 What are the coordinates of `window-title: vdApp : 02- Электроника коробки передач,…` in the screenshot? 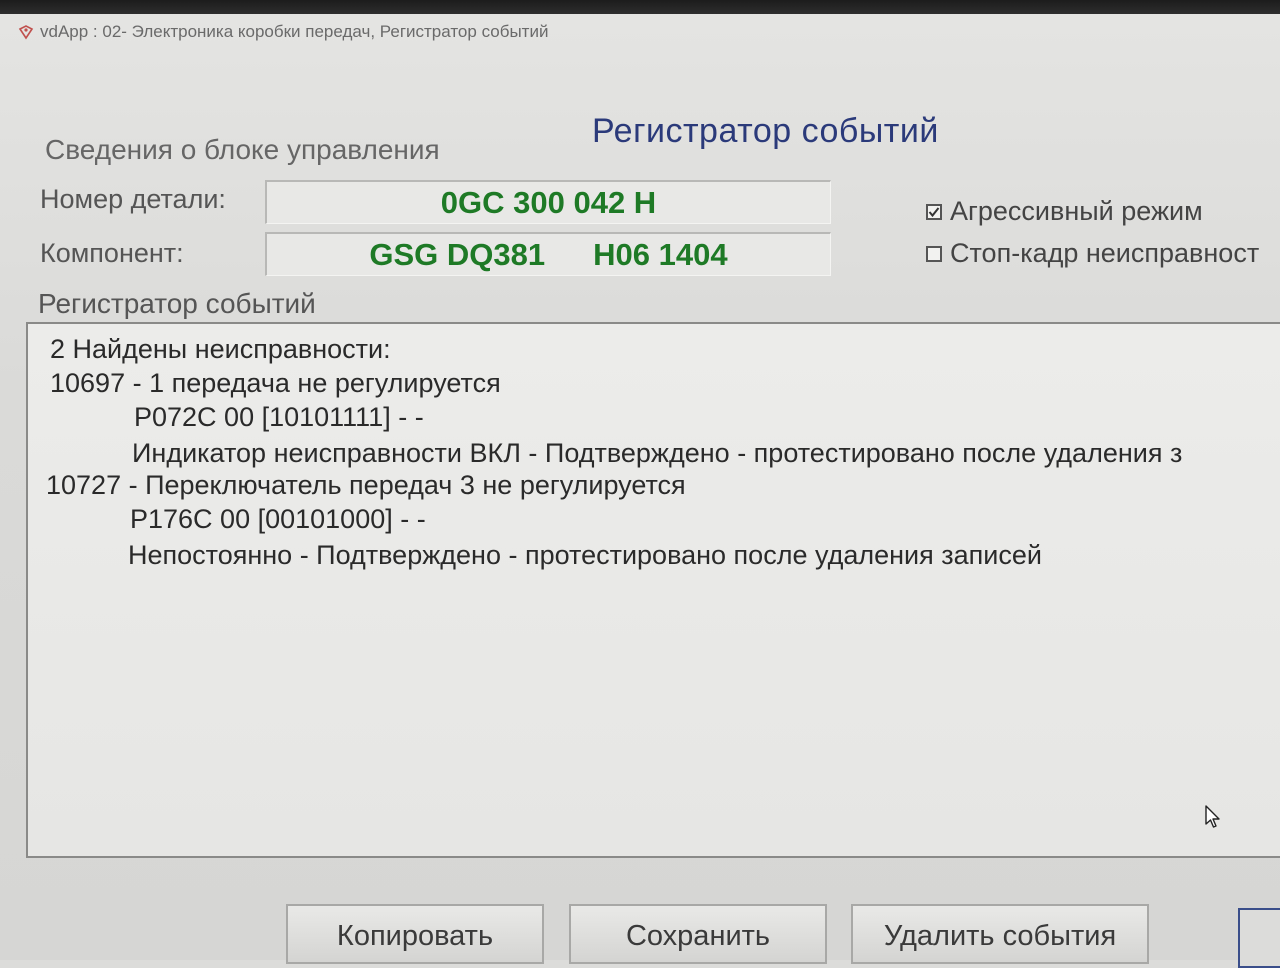 It's located at (294, 31).